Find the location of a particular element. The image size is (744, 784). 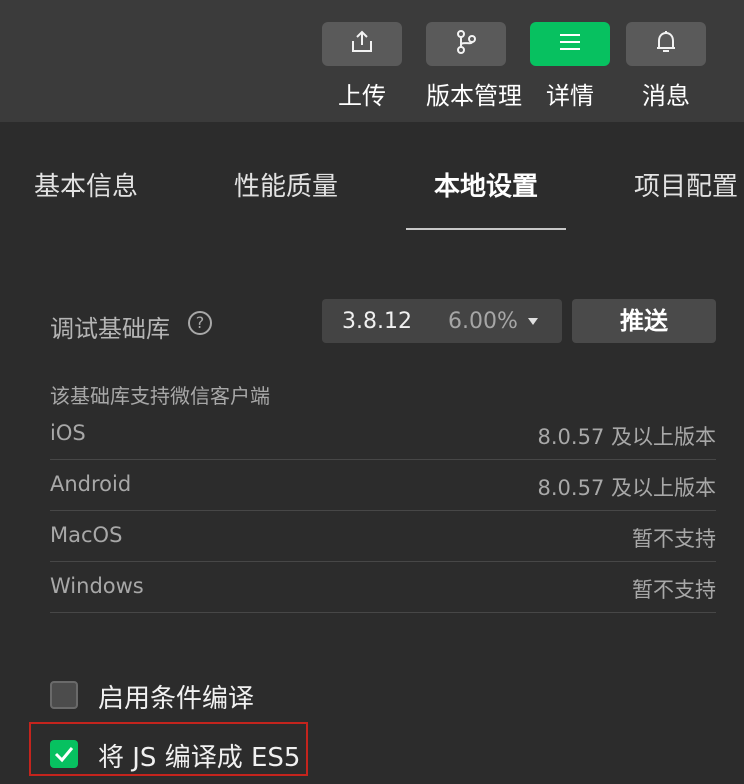

version-management-label: 版本管理 is located at coordinates (474, 96).